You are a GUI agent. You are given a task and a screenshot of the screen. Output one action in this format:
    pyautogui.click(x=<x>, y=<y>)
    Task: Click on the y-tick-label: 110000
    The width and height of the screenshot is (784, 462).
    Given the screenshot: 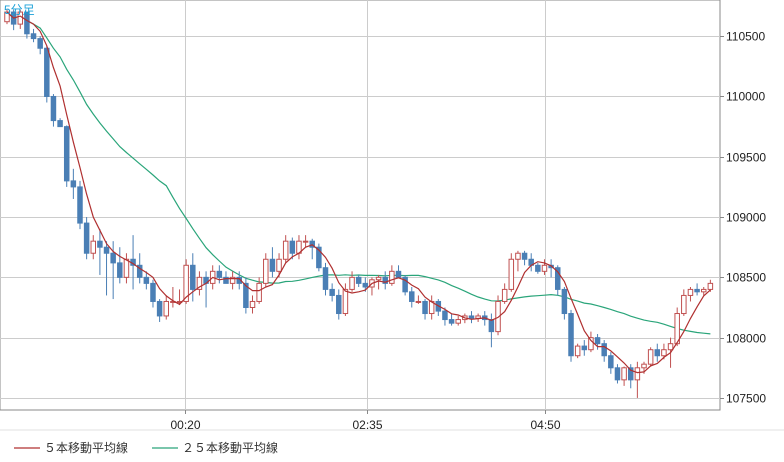 What is the action you would take?
    pyautogui.click(x=745, y=97)
    